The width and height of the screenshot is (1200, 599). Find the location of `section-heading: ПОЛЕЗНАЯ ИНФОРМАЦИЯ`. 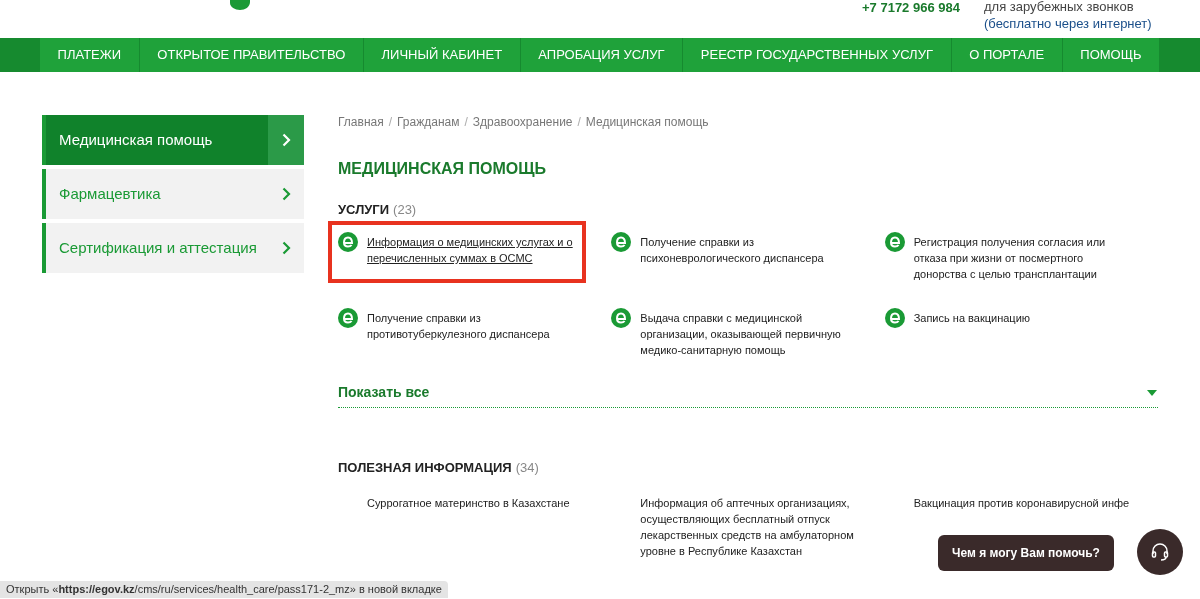

section-heading: ПОЛЕЗНАЯ ИНФОРМАЦИЯ is located at coordinates (425, 468).